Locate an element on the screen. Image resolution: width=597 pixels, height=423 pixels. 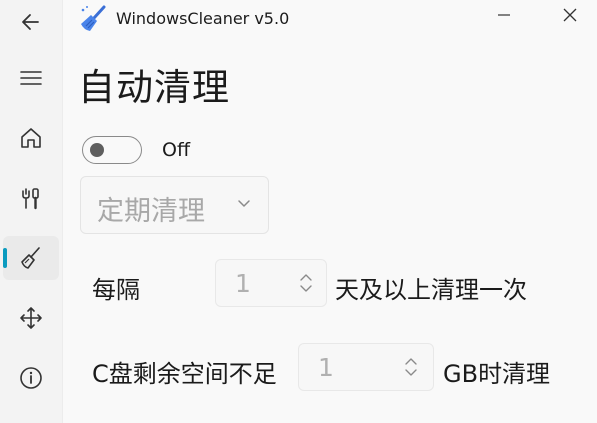
hamburger-menu-icon is located at coordinates (31, 78).